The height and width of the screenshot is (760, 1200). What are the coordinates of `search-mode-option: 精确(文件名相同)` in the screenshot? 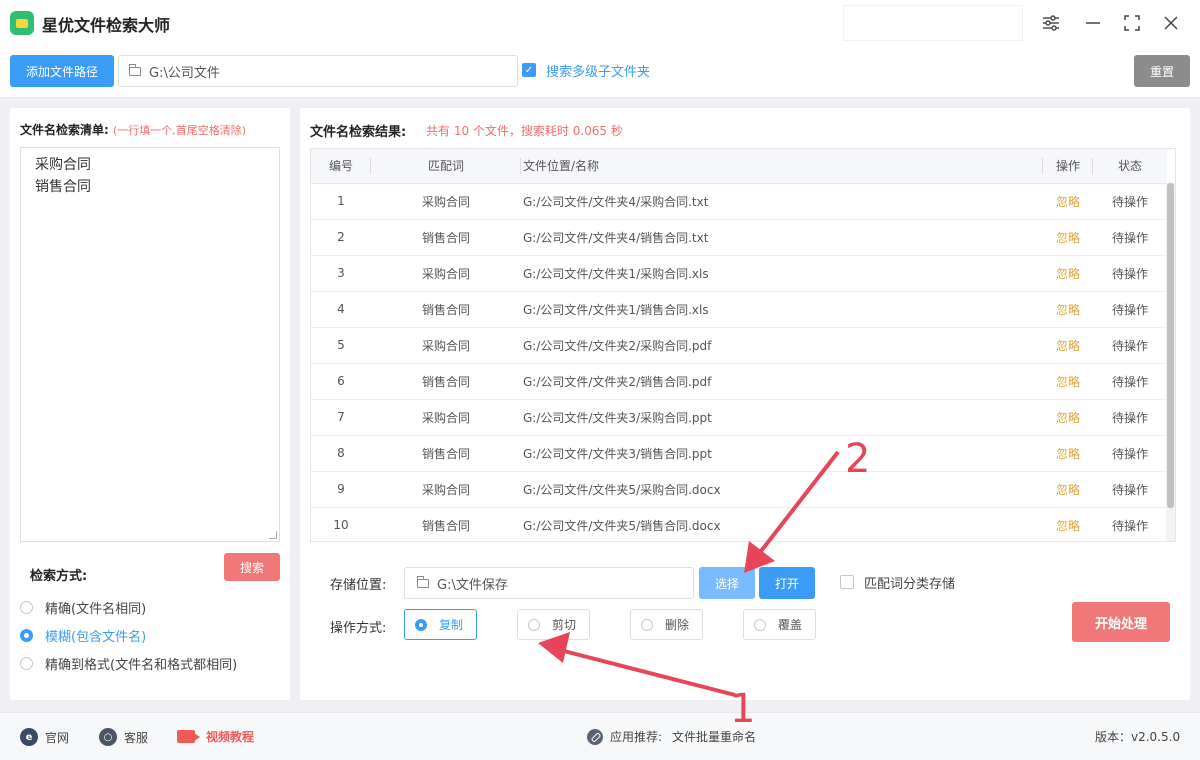 It's located at (83, 607).